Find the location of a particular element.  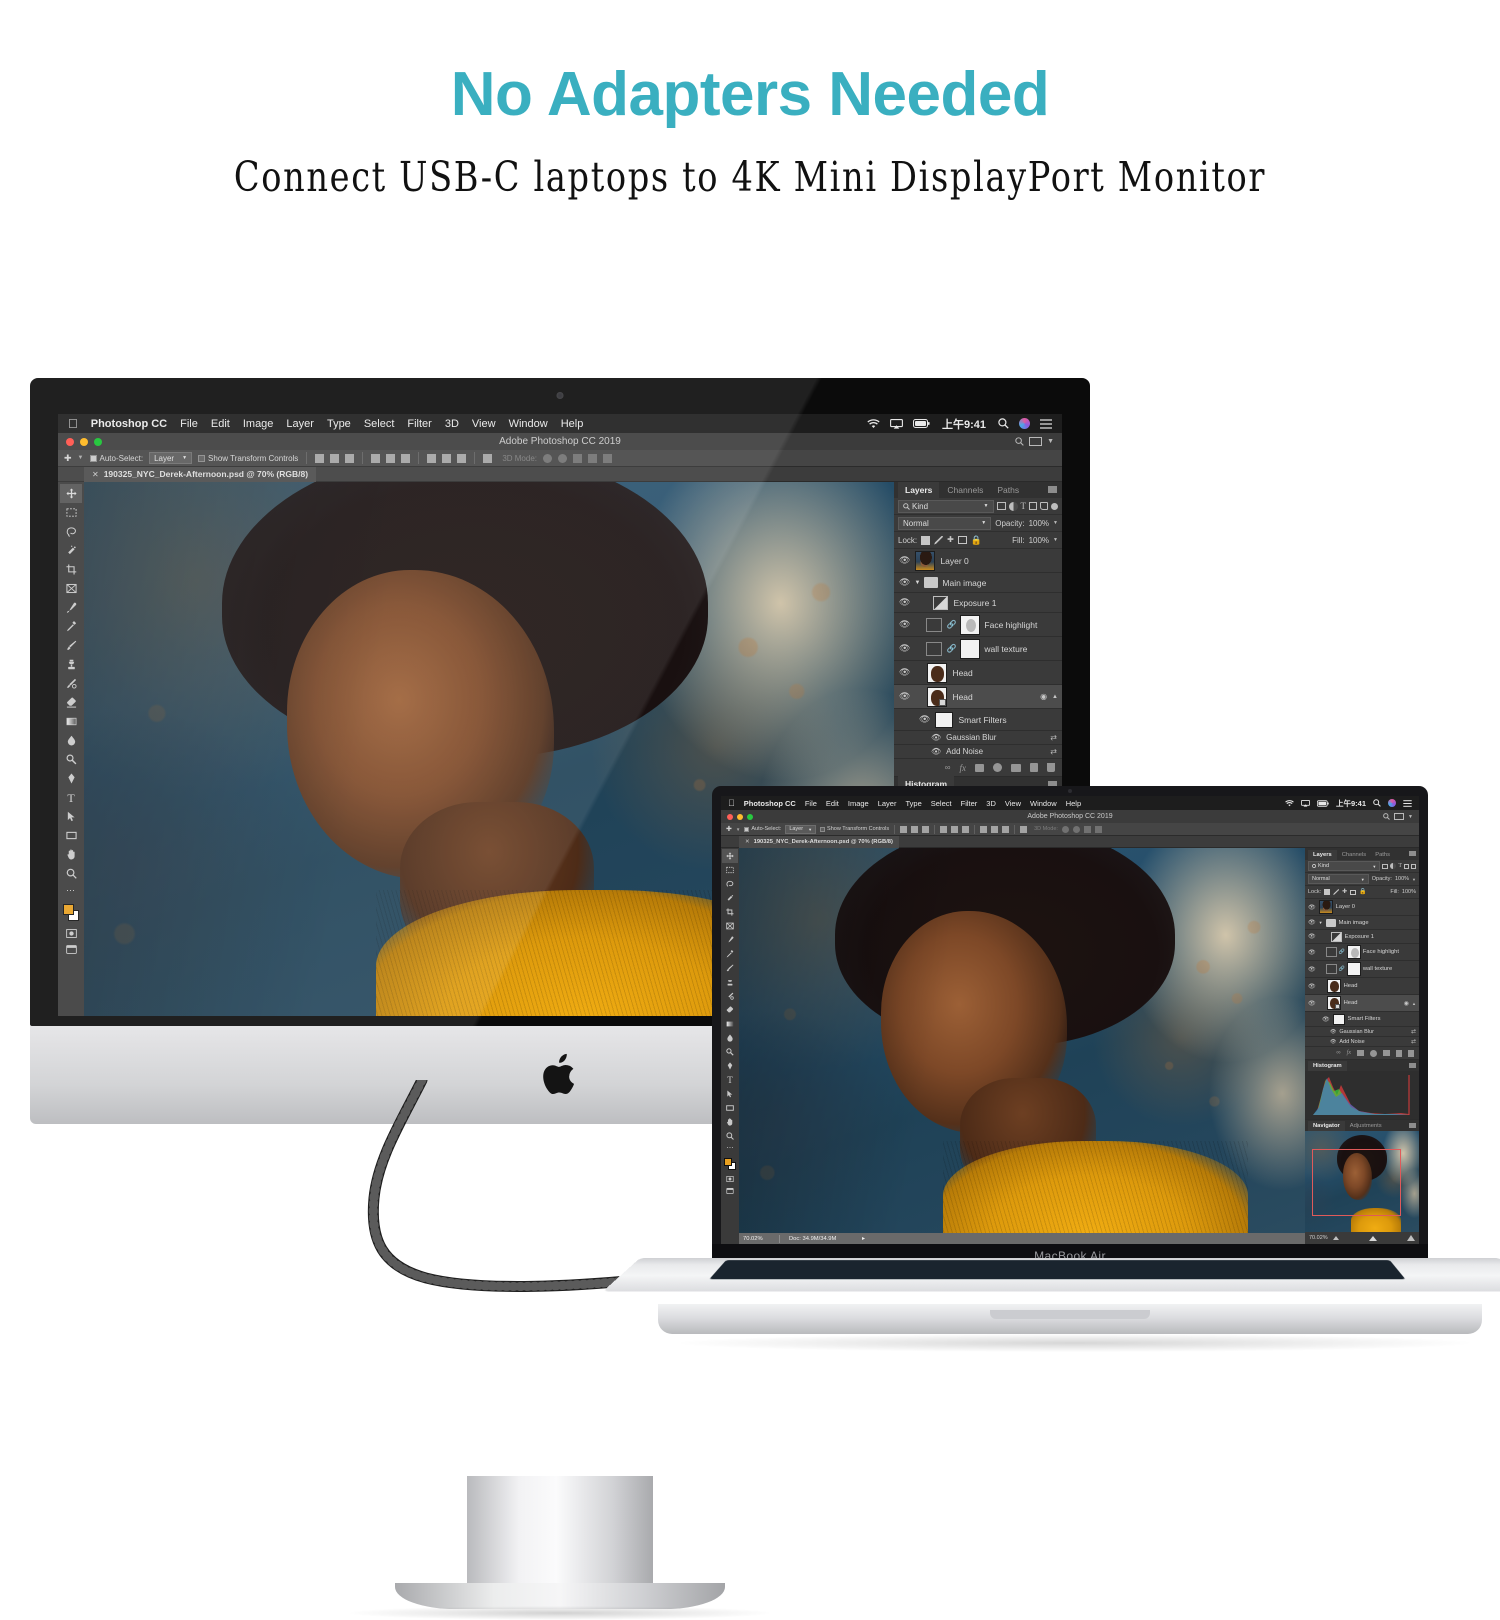

navigator-zoom-value: 70.02% is located at coordinates (1318, 1238).